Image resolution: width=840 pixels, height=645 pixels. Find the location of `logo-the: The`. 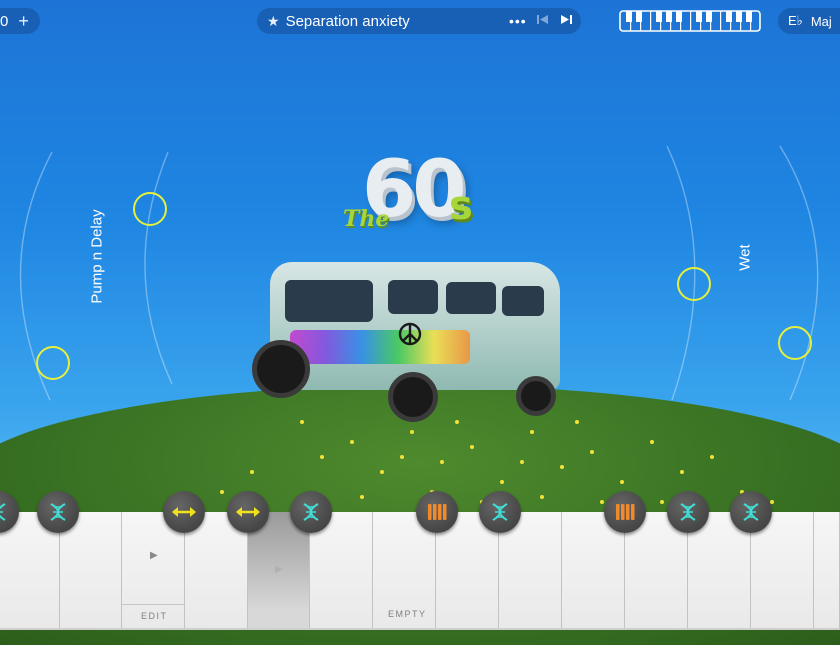

logo-the: The is located at coordinates (366, 219).